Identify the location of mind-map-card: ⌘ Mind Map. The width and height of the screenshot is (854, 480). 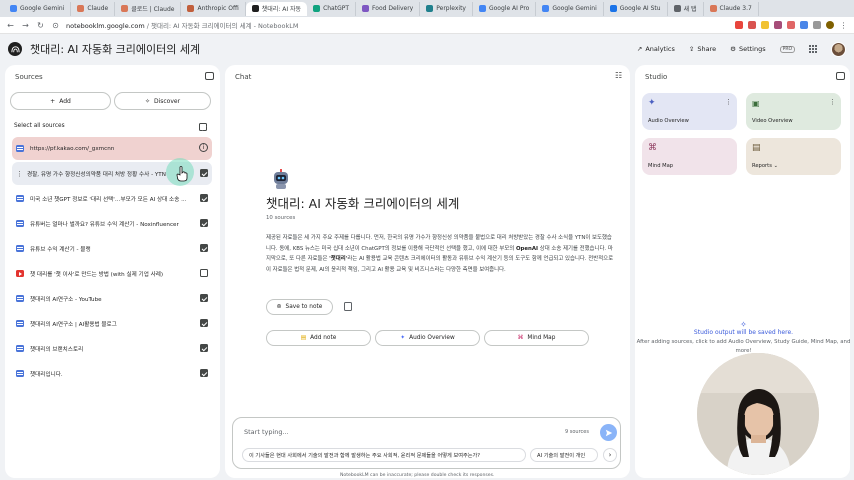
(689, 156).